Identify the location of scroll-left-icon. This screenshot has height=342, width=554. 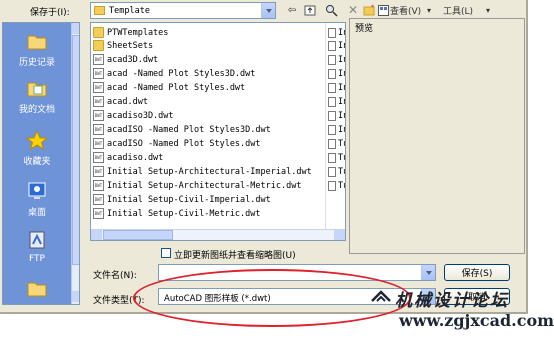
(96, 235).